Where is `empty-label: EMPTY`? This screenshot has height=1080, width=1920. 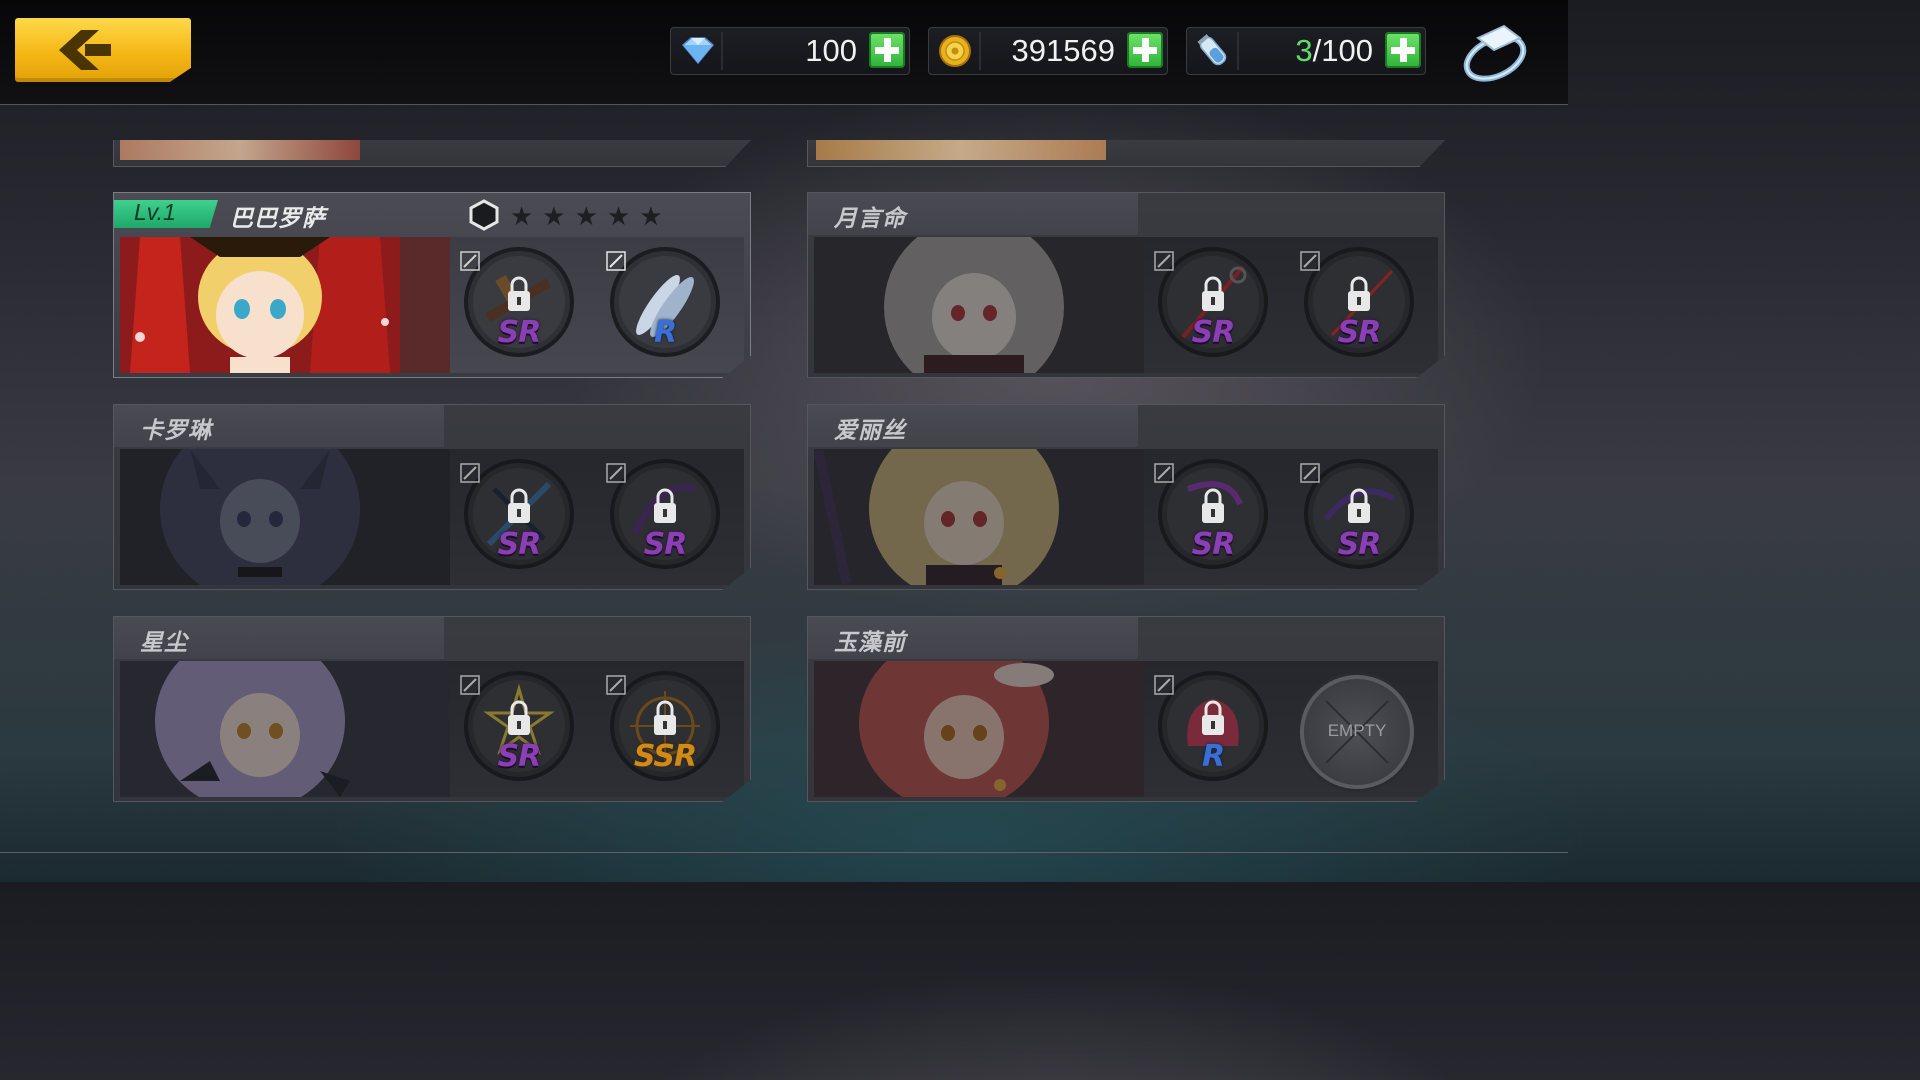
empty-label: EMPTY is located at coordinates (1357, 730).